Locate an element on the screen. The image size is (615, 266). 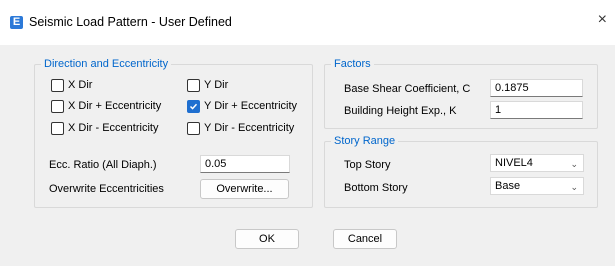
checkbox-y-dir: Y Dir is located at coordinates (207, 85).